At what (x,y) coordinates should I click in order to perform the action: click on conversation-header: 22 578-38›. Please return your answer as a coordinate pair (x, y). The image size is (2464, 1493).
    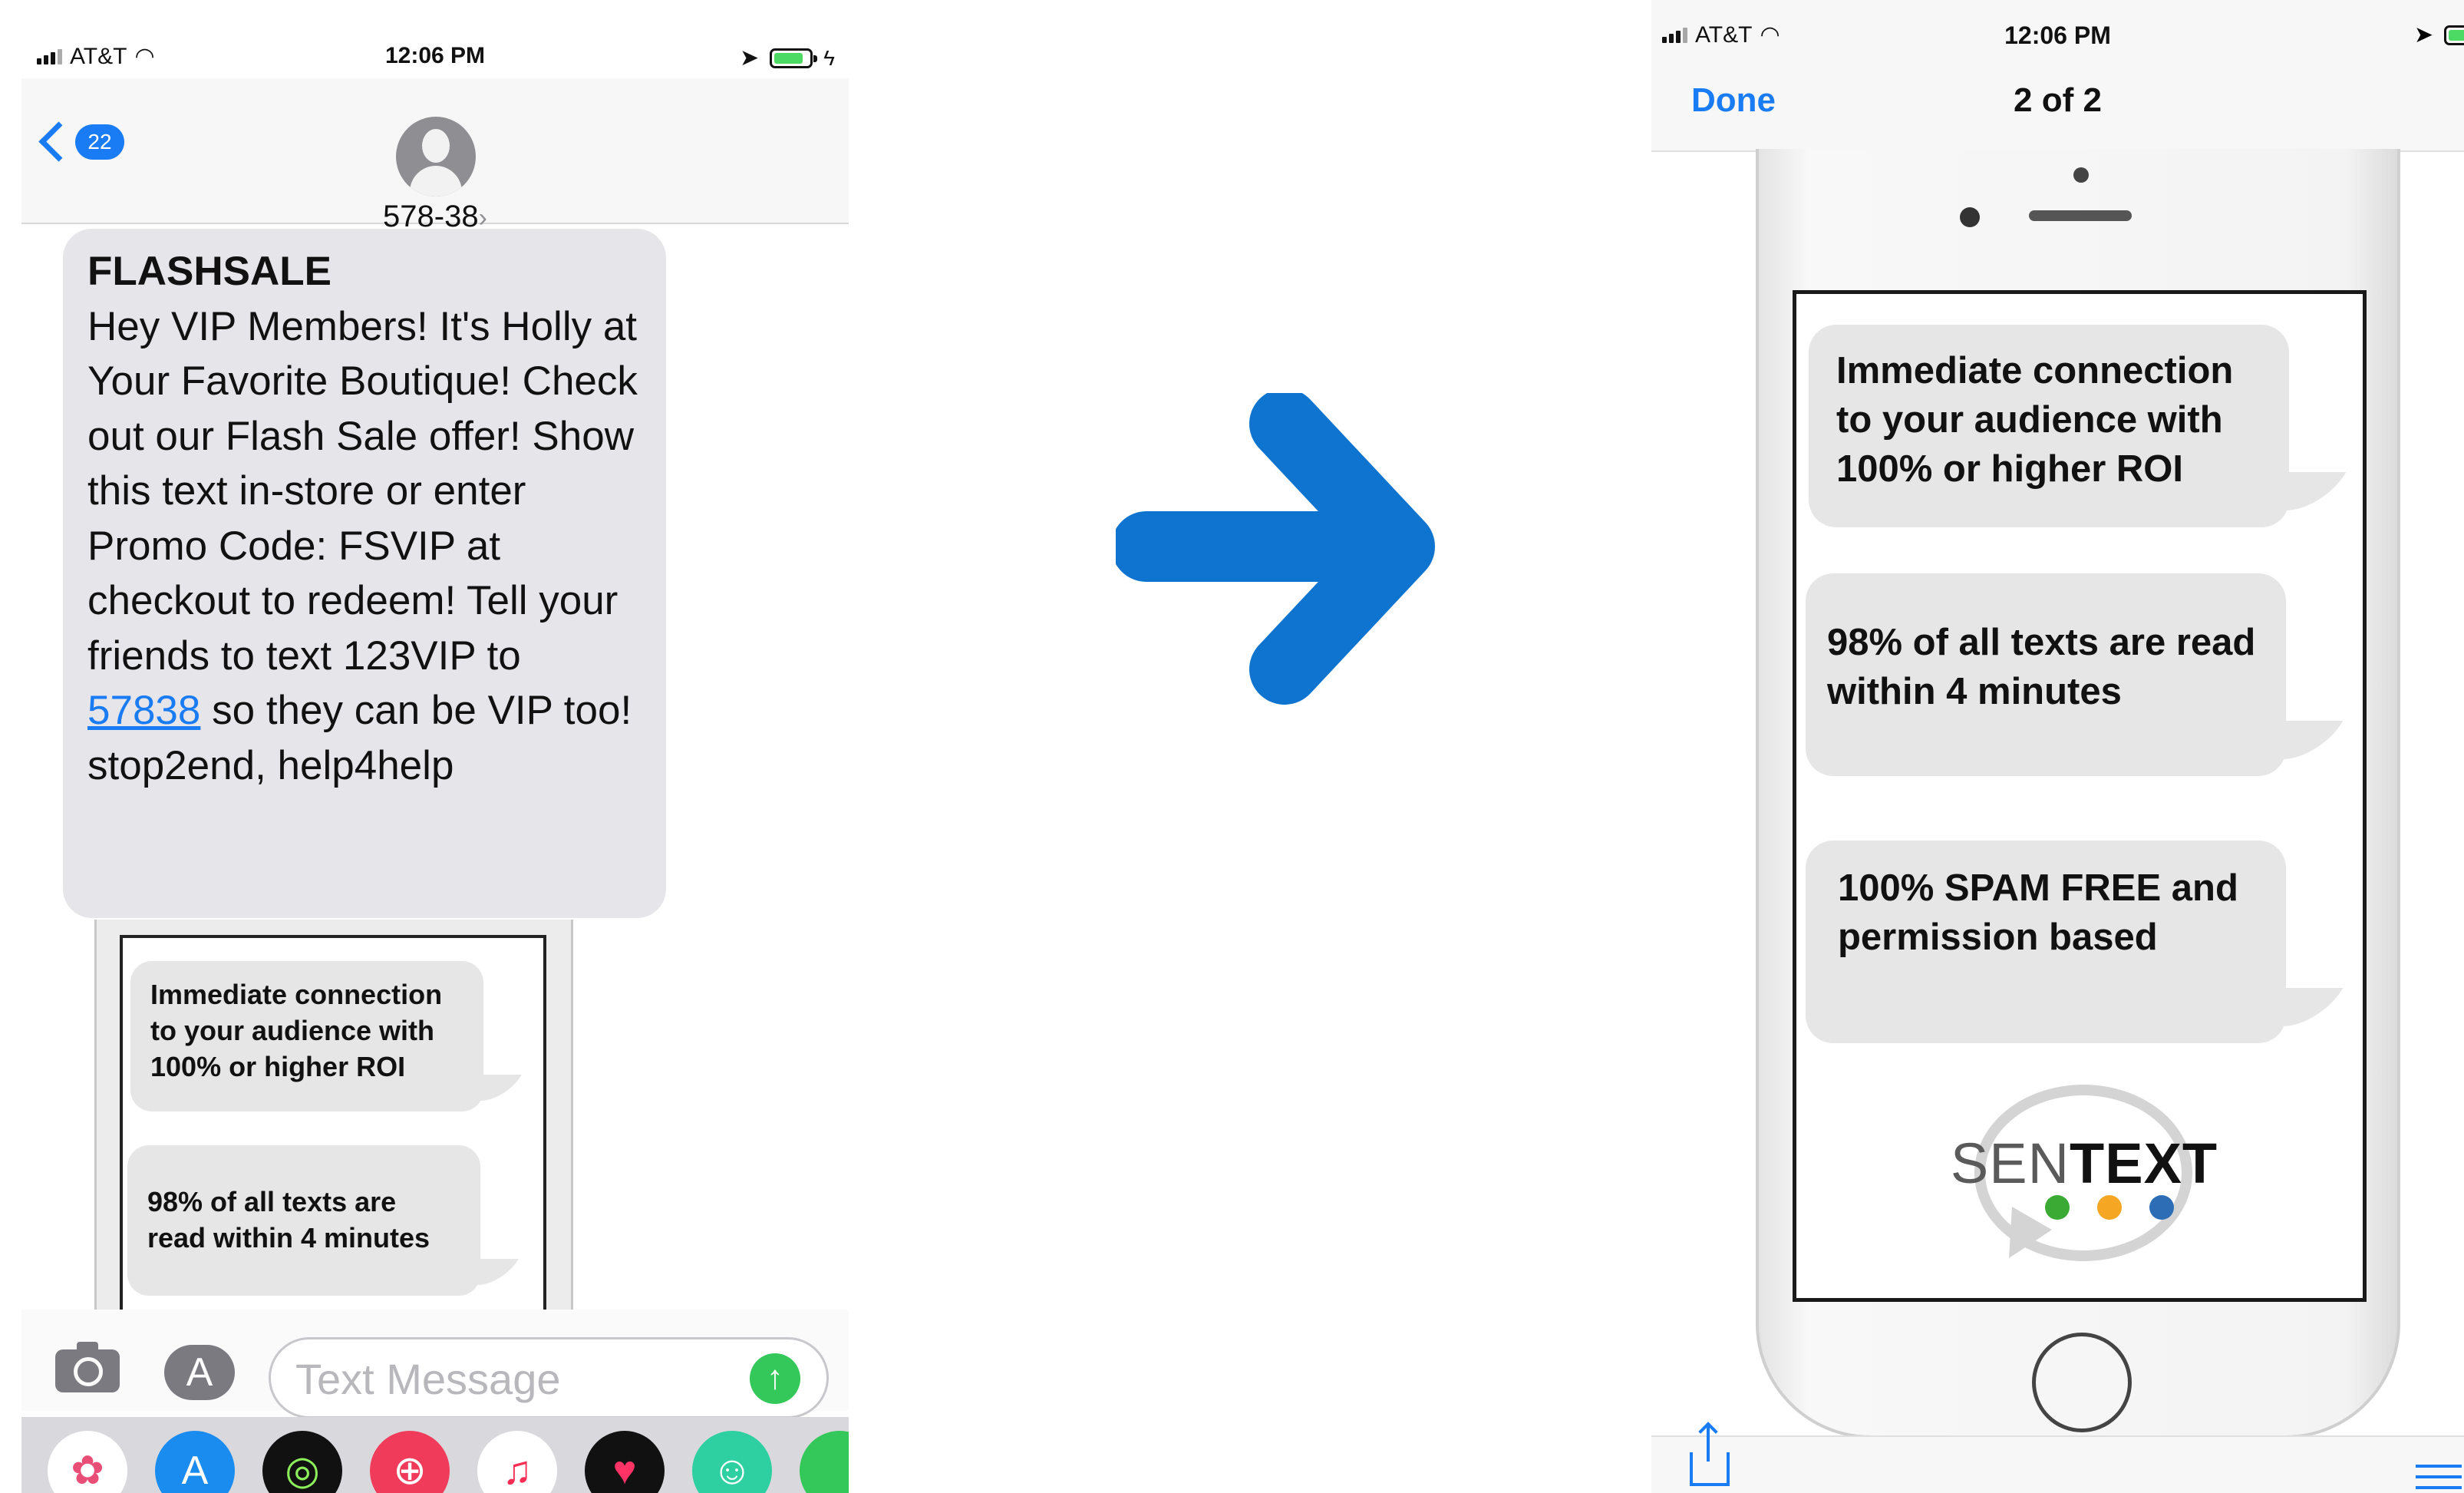
    Looking at the image, I should click on (435, 155).